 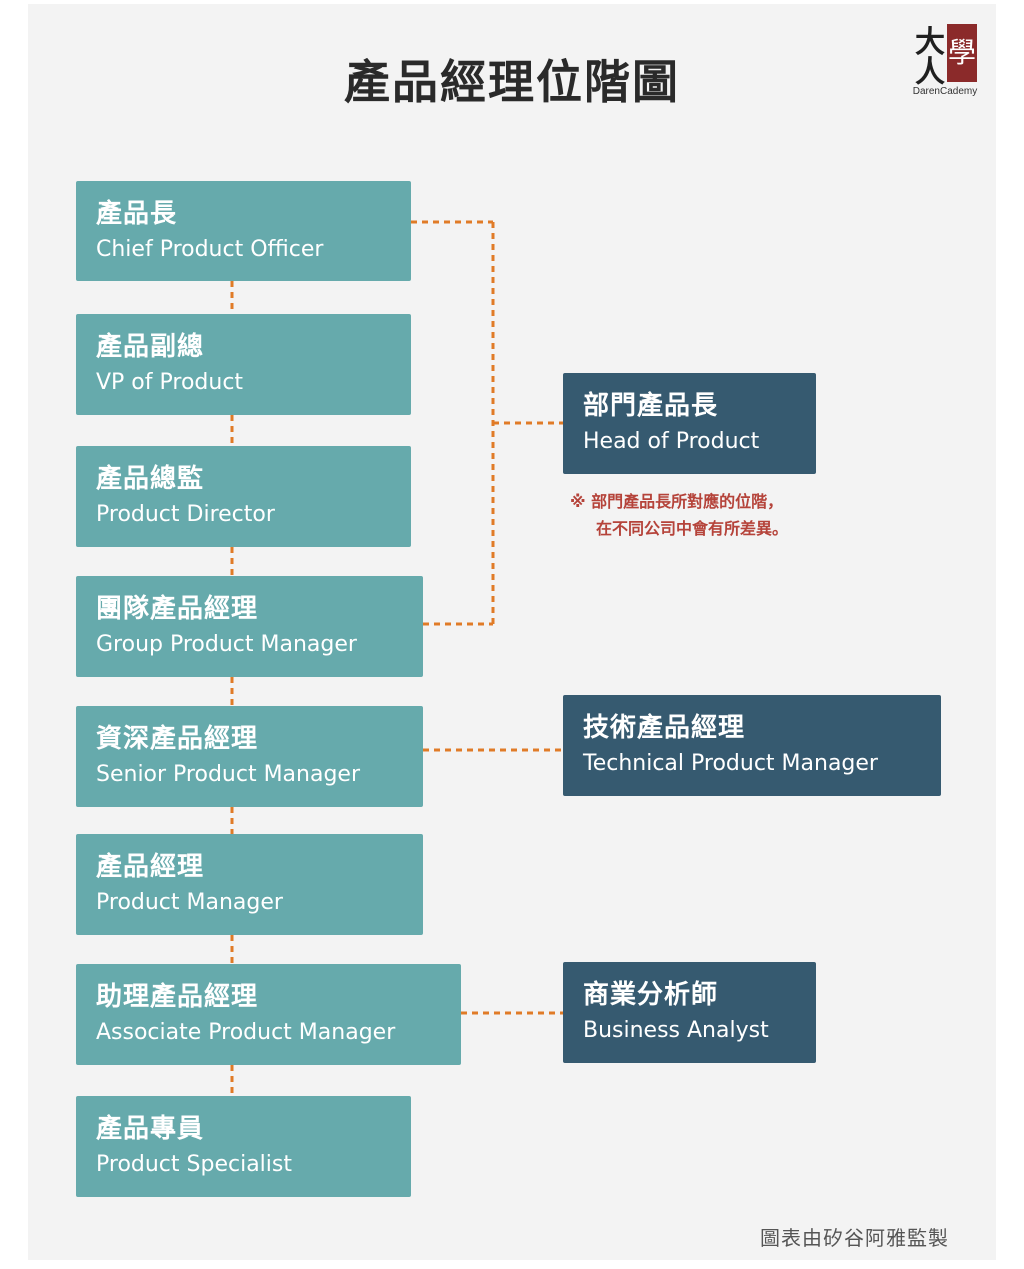 I want to click on box-title-zh: 技術產品經理, so click(x=664, y=728).